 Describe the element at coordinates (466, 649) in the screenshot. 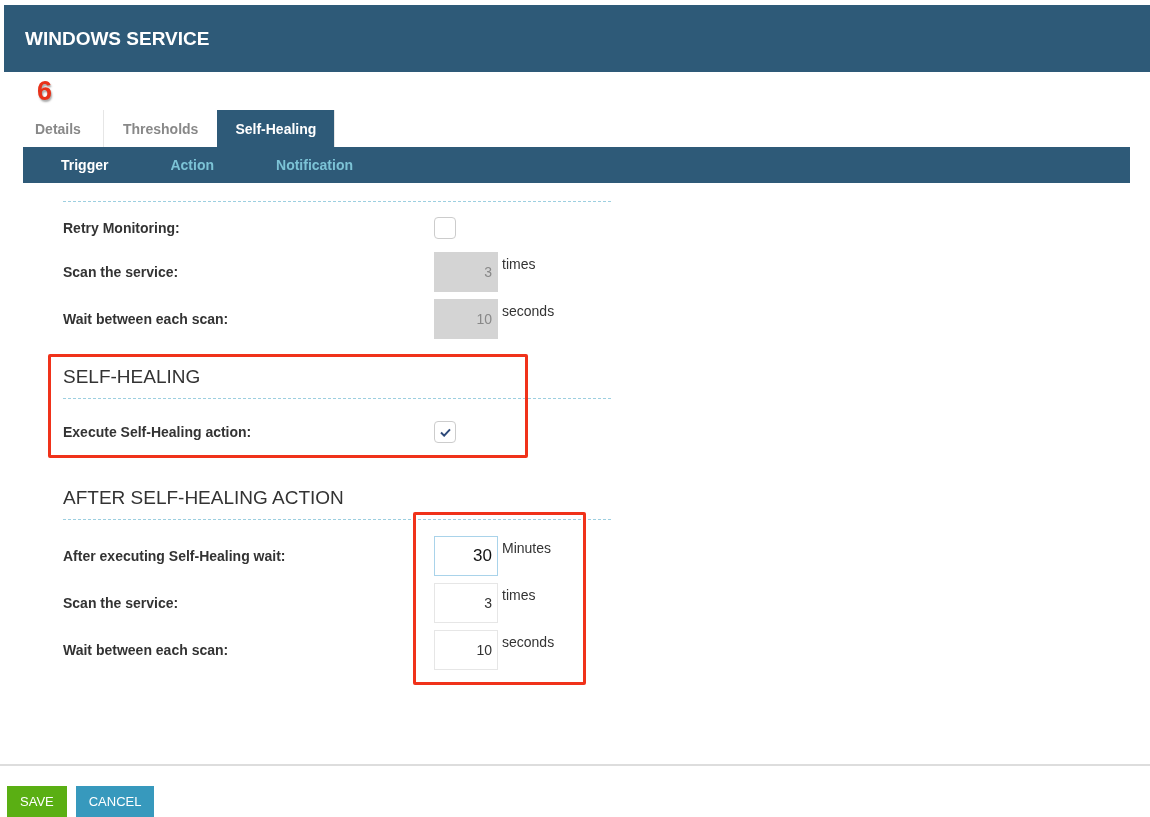

I see `number-input: 10` at that location.